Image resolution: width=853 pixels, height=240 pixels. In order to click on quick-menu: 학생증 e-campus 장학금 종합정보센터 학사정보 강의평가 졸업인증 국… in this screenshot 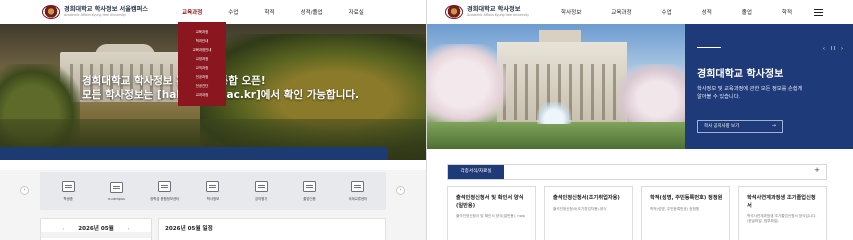, I will do `click(213, 191)`.